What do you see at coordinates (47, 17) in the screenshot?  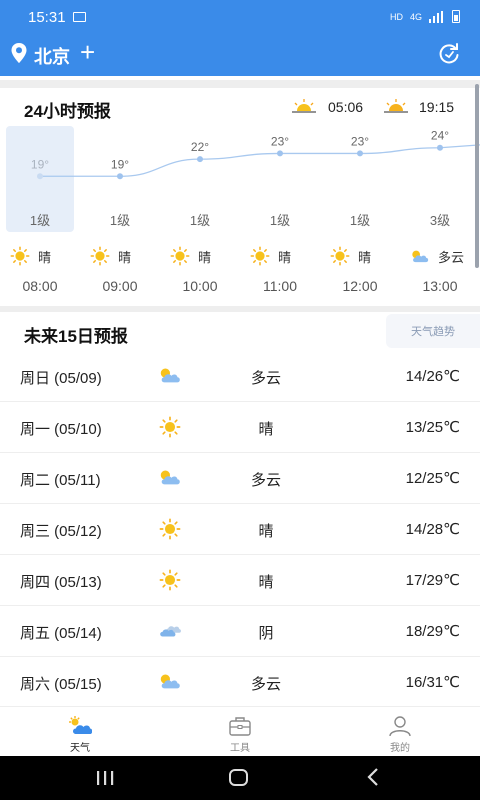 I see `status-time: 15:31` at bounding box center [47, 17].